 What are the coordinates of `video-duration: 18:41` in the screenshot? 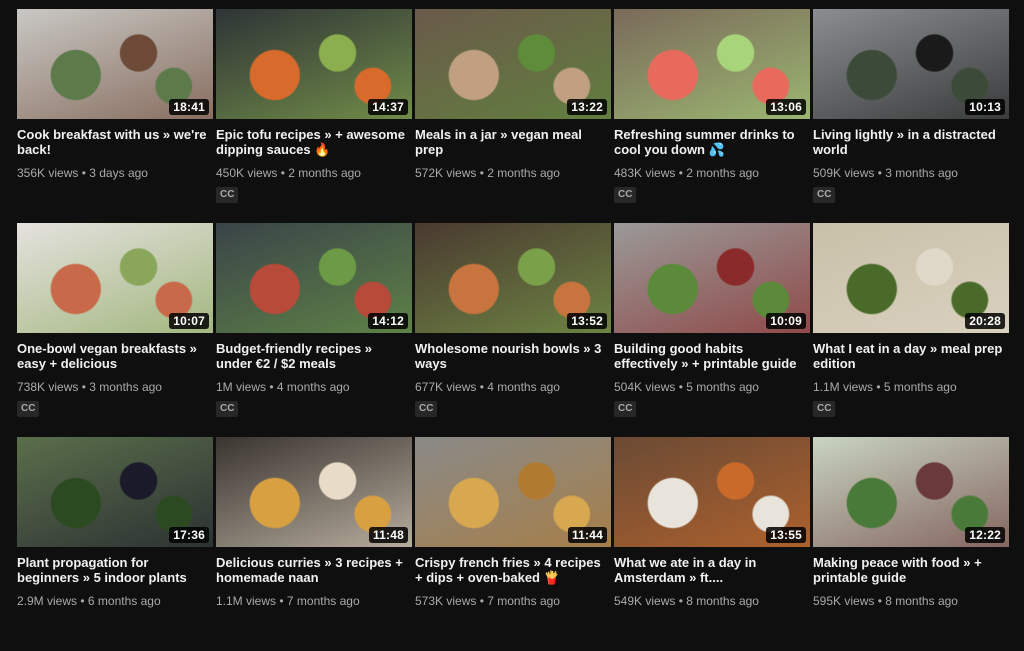 It's located at (189, 107).